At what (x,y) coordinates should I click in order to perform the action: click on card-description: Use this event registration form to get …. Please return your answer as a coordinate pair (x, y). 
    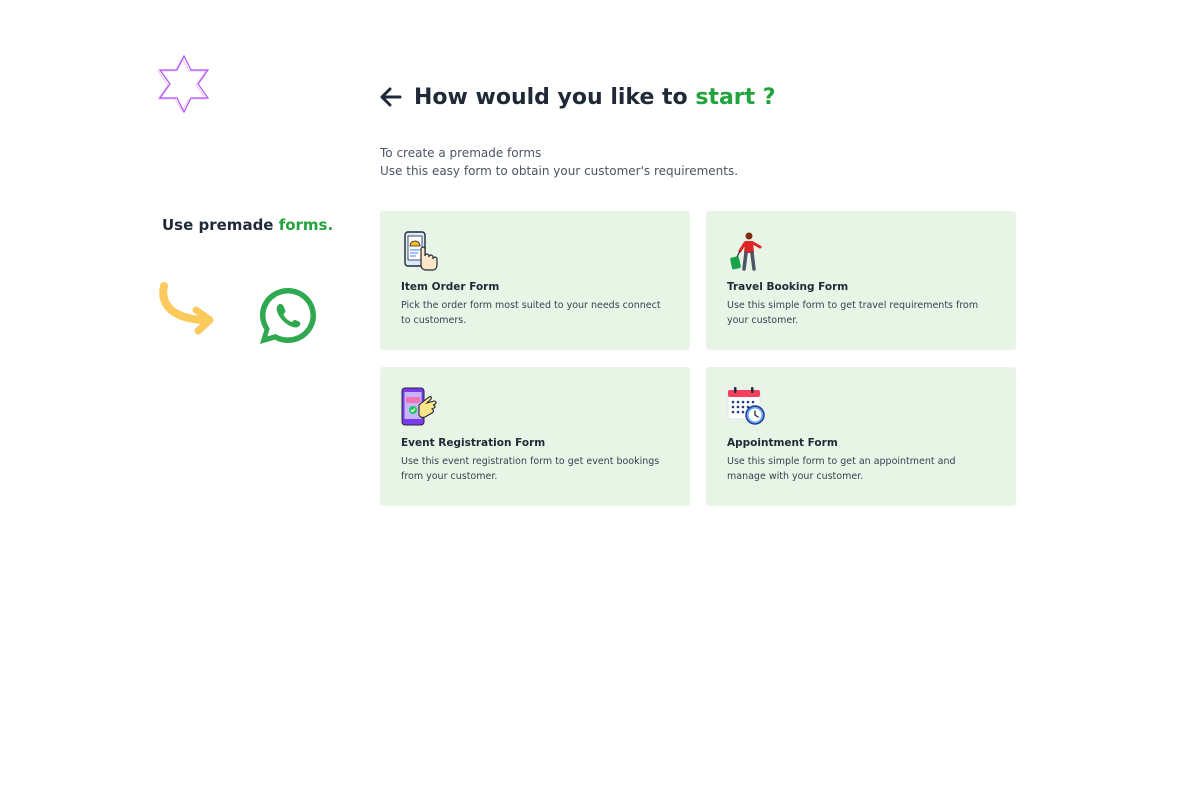
    Looking at the image, I should click on (530, 469).